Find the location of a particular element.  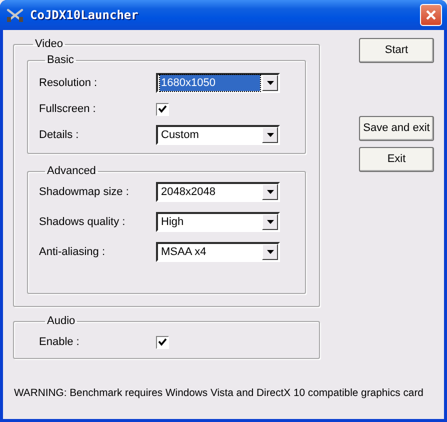

close-icon is located at coordinates (431, 15).